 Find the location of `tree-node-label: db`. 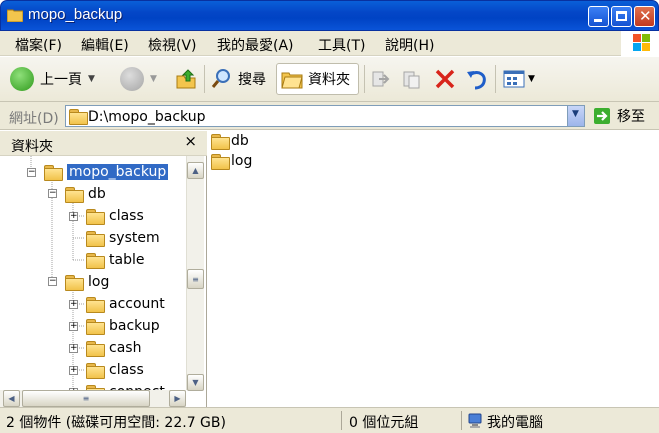

tree-node-label: db is located at coordinates (97, 194).